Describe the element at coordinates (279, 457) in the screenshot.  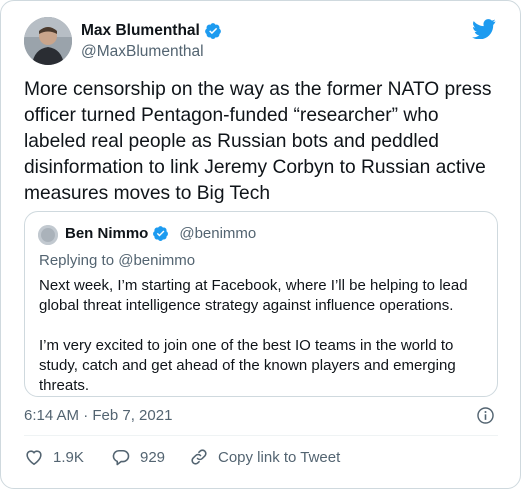
I see `copy-link-label: Copy link to Tweet` at that location.